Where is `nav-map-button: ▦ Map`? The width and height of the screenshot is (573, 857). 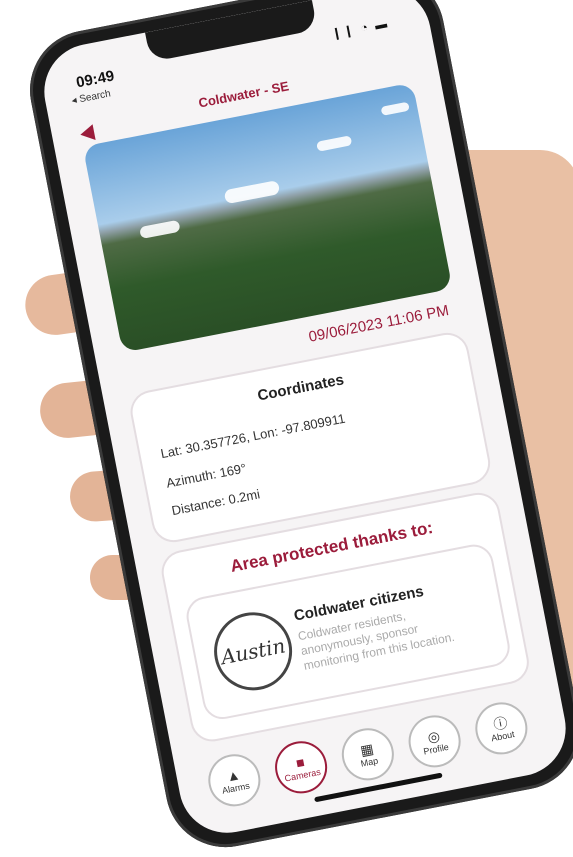 nav-map-button: ▦ Map is located at coordinates (368, 754).